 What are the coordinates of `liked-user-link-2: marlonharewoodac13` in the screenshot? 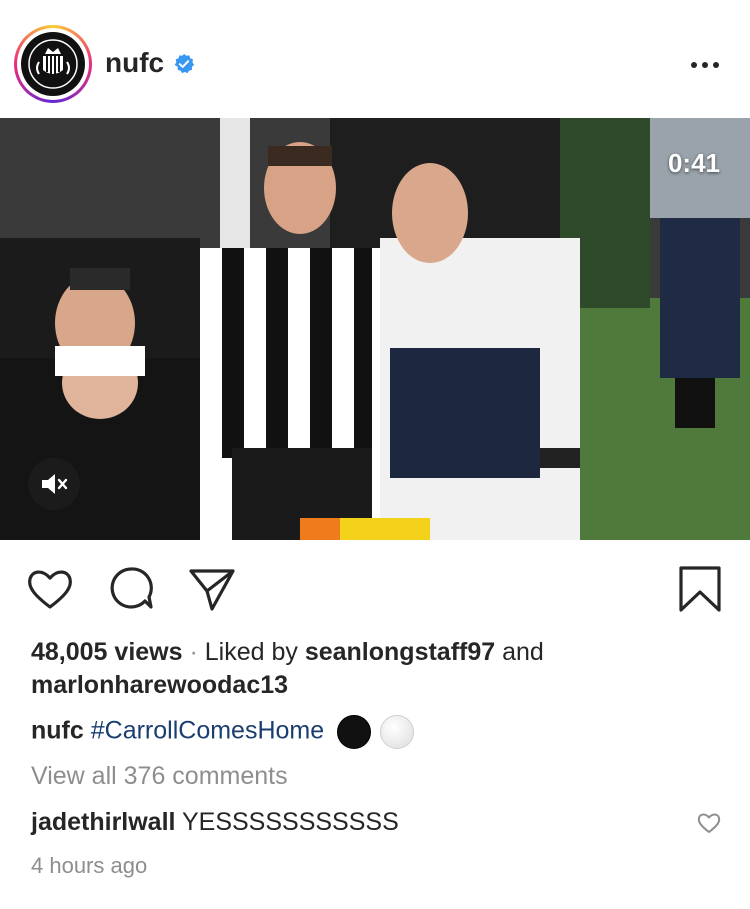 It's located at (159, 685).